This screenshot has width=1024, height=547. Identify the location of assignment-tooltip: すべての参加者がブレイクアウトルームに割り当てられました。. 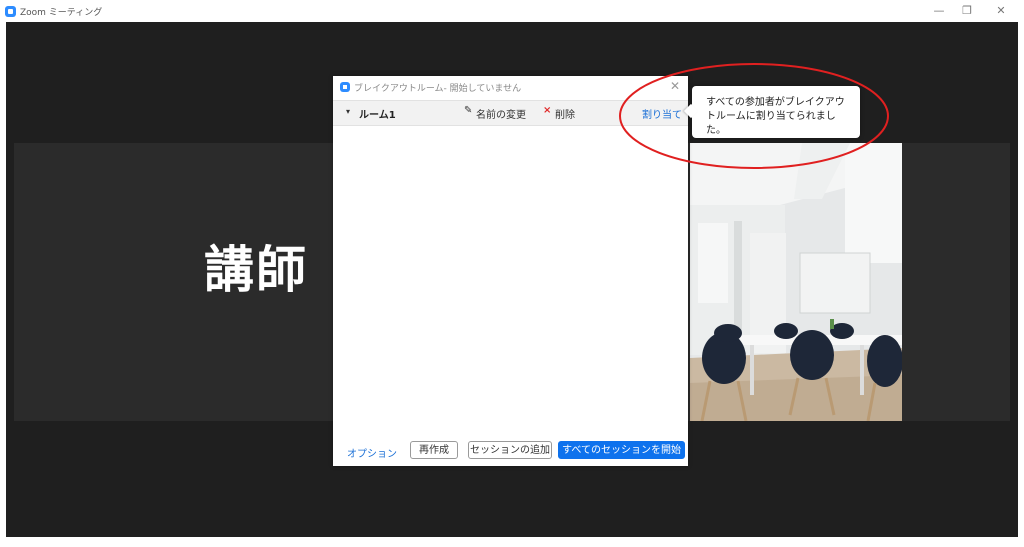
(776, 112).